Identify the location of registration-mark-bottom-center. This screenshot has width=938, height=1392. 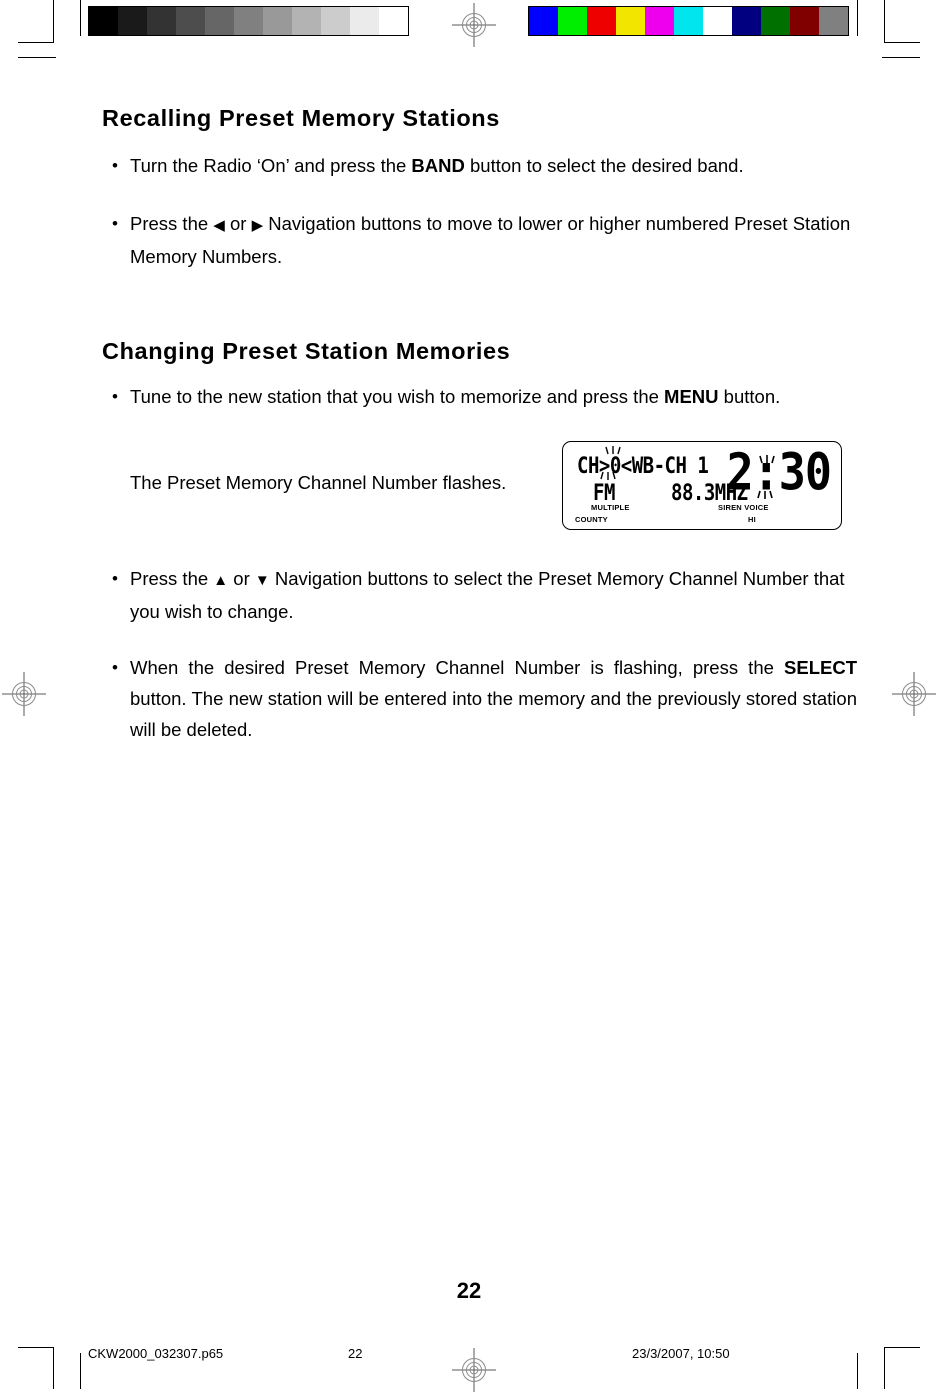
(474, 1370).